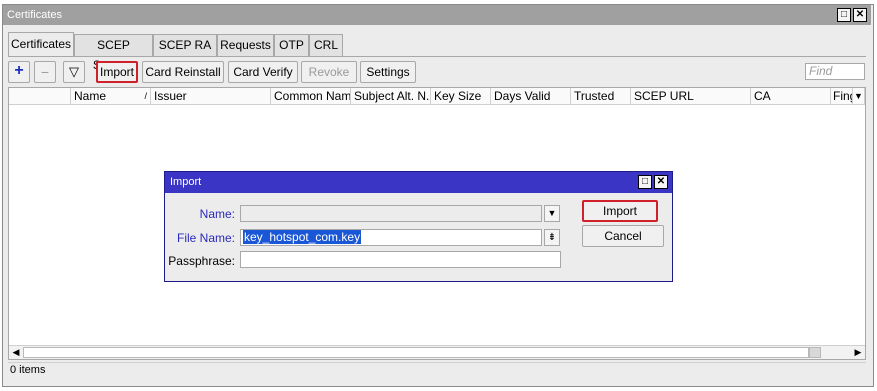  Describe the element at coordinates (858, 352) in the screenshot. I see `scroll-right-icon: ▶` at that location.